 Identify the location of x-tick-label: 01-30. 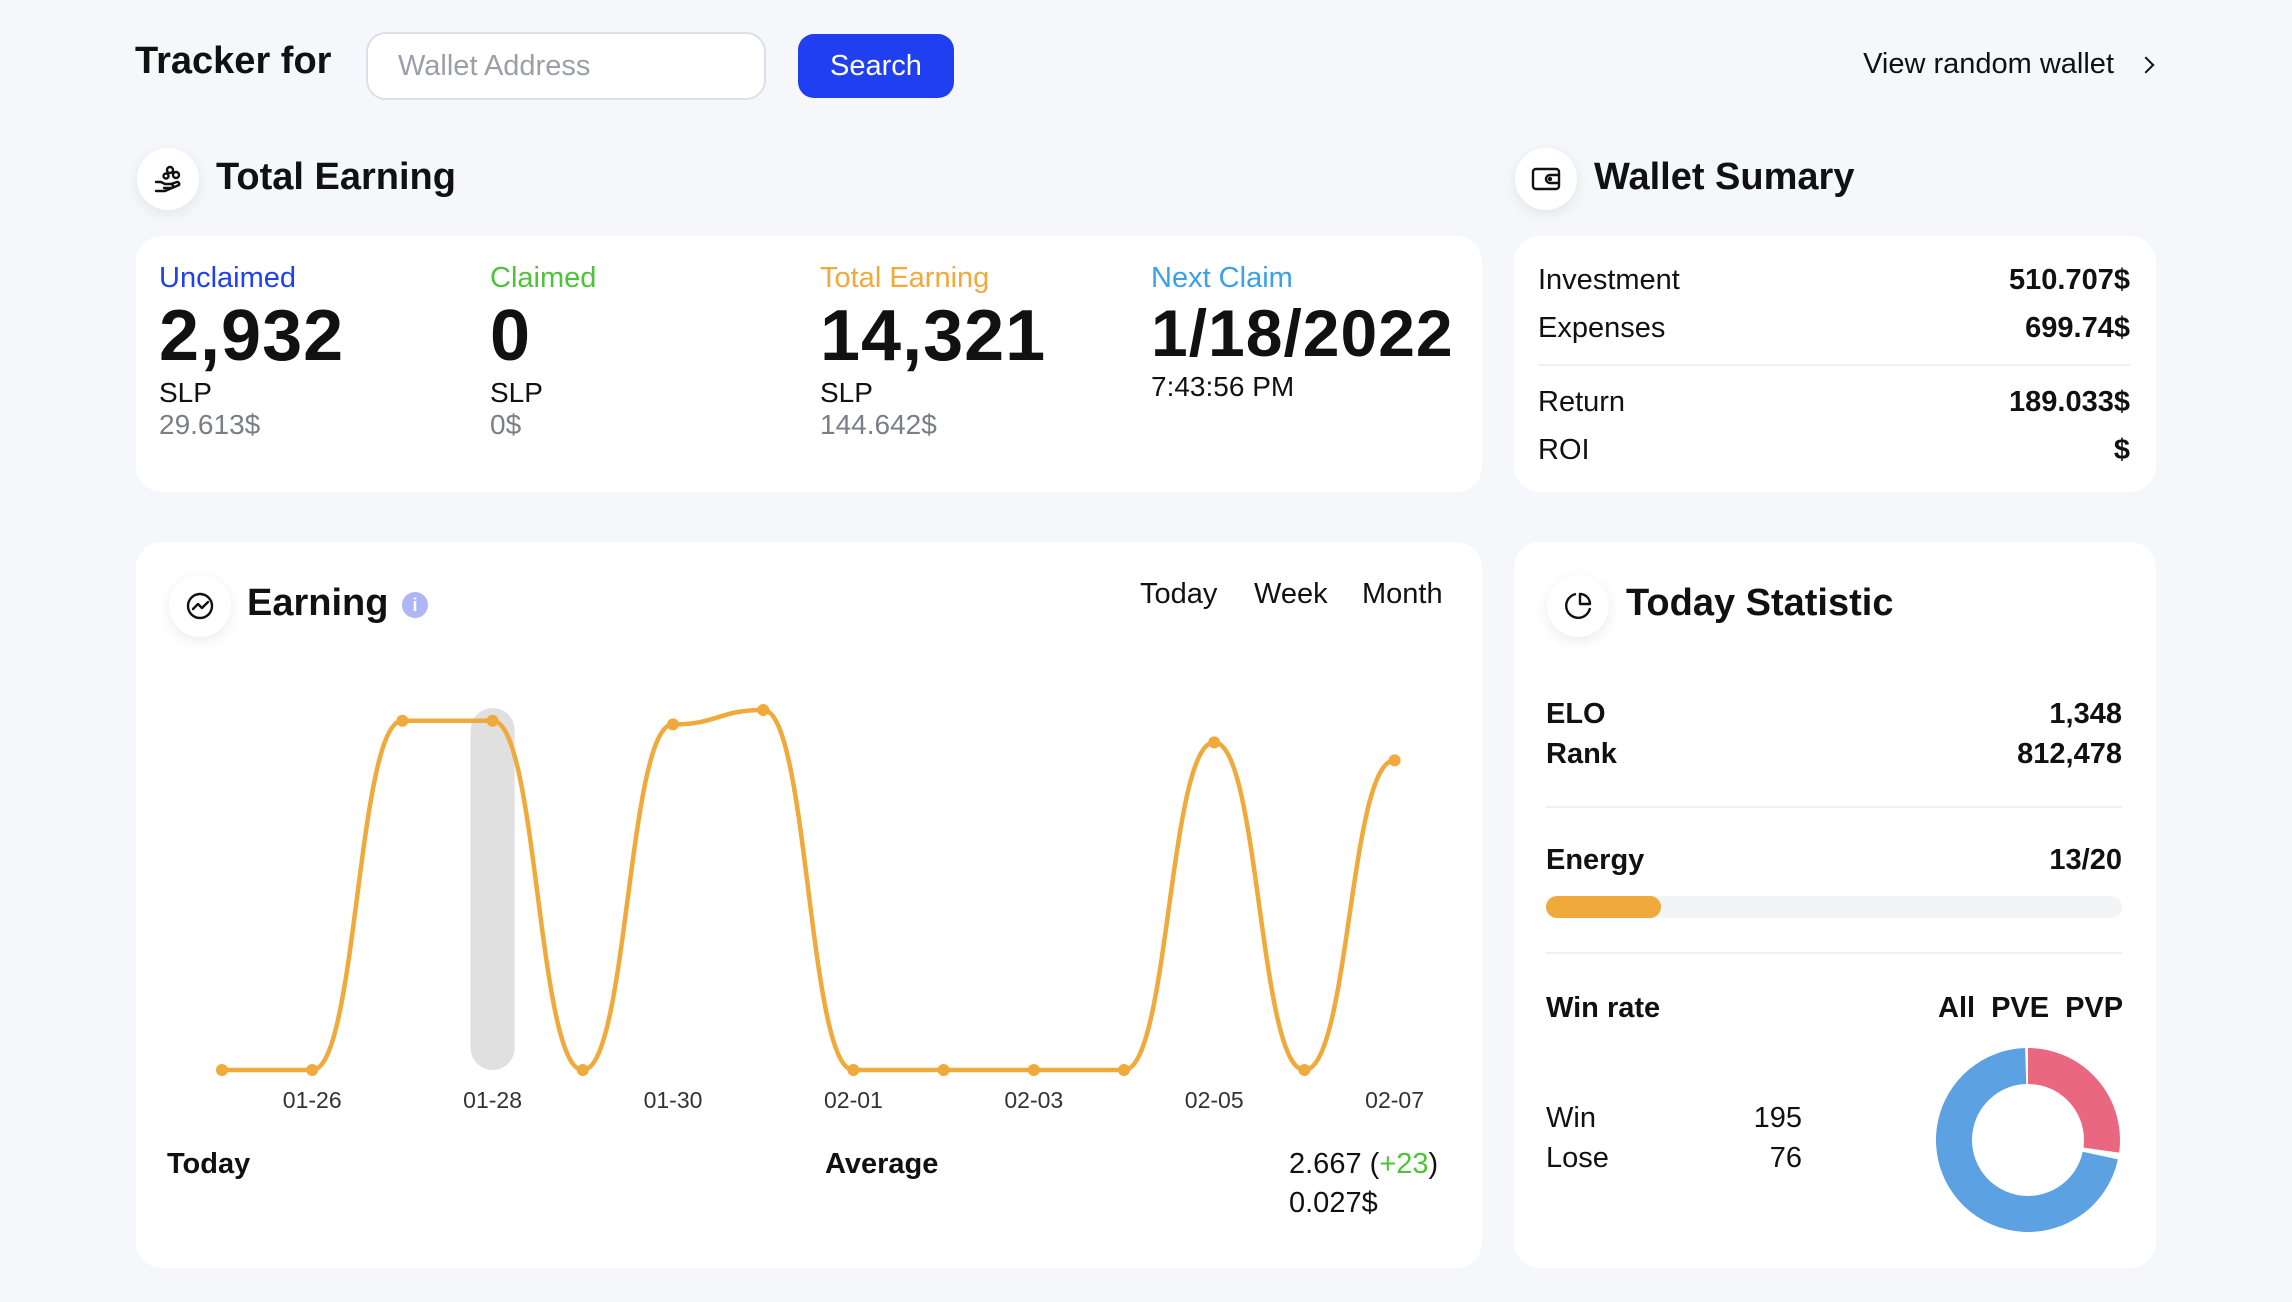
(673, 1098).